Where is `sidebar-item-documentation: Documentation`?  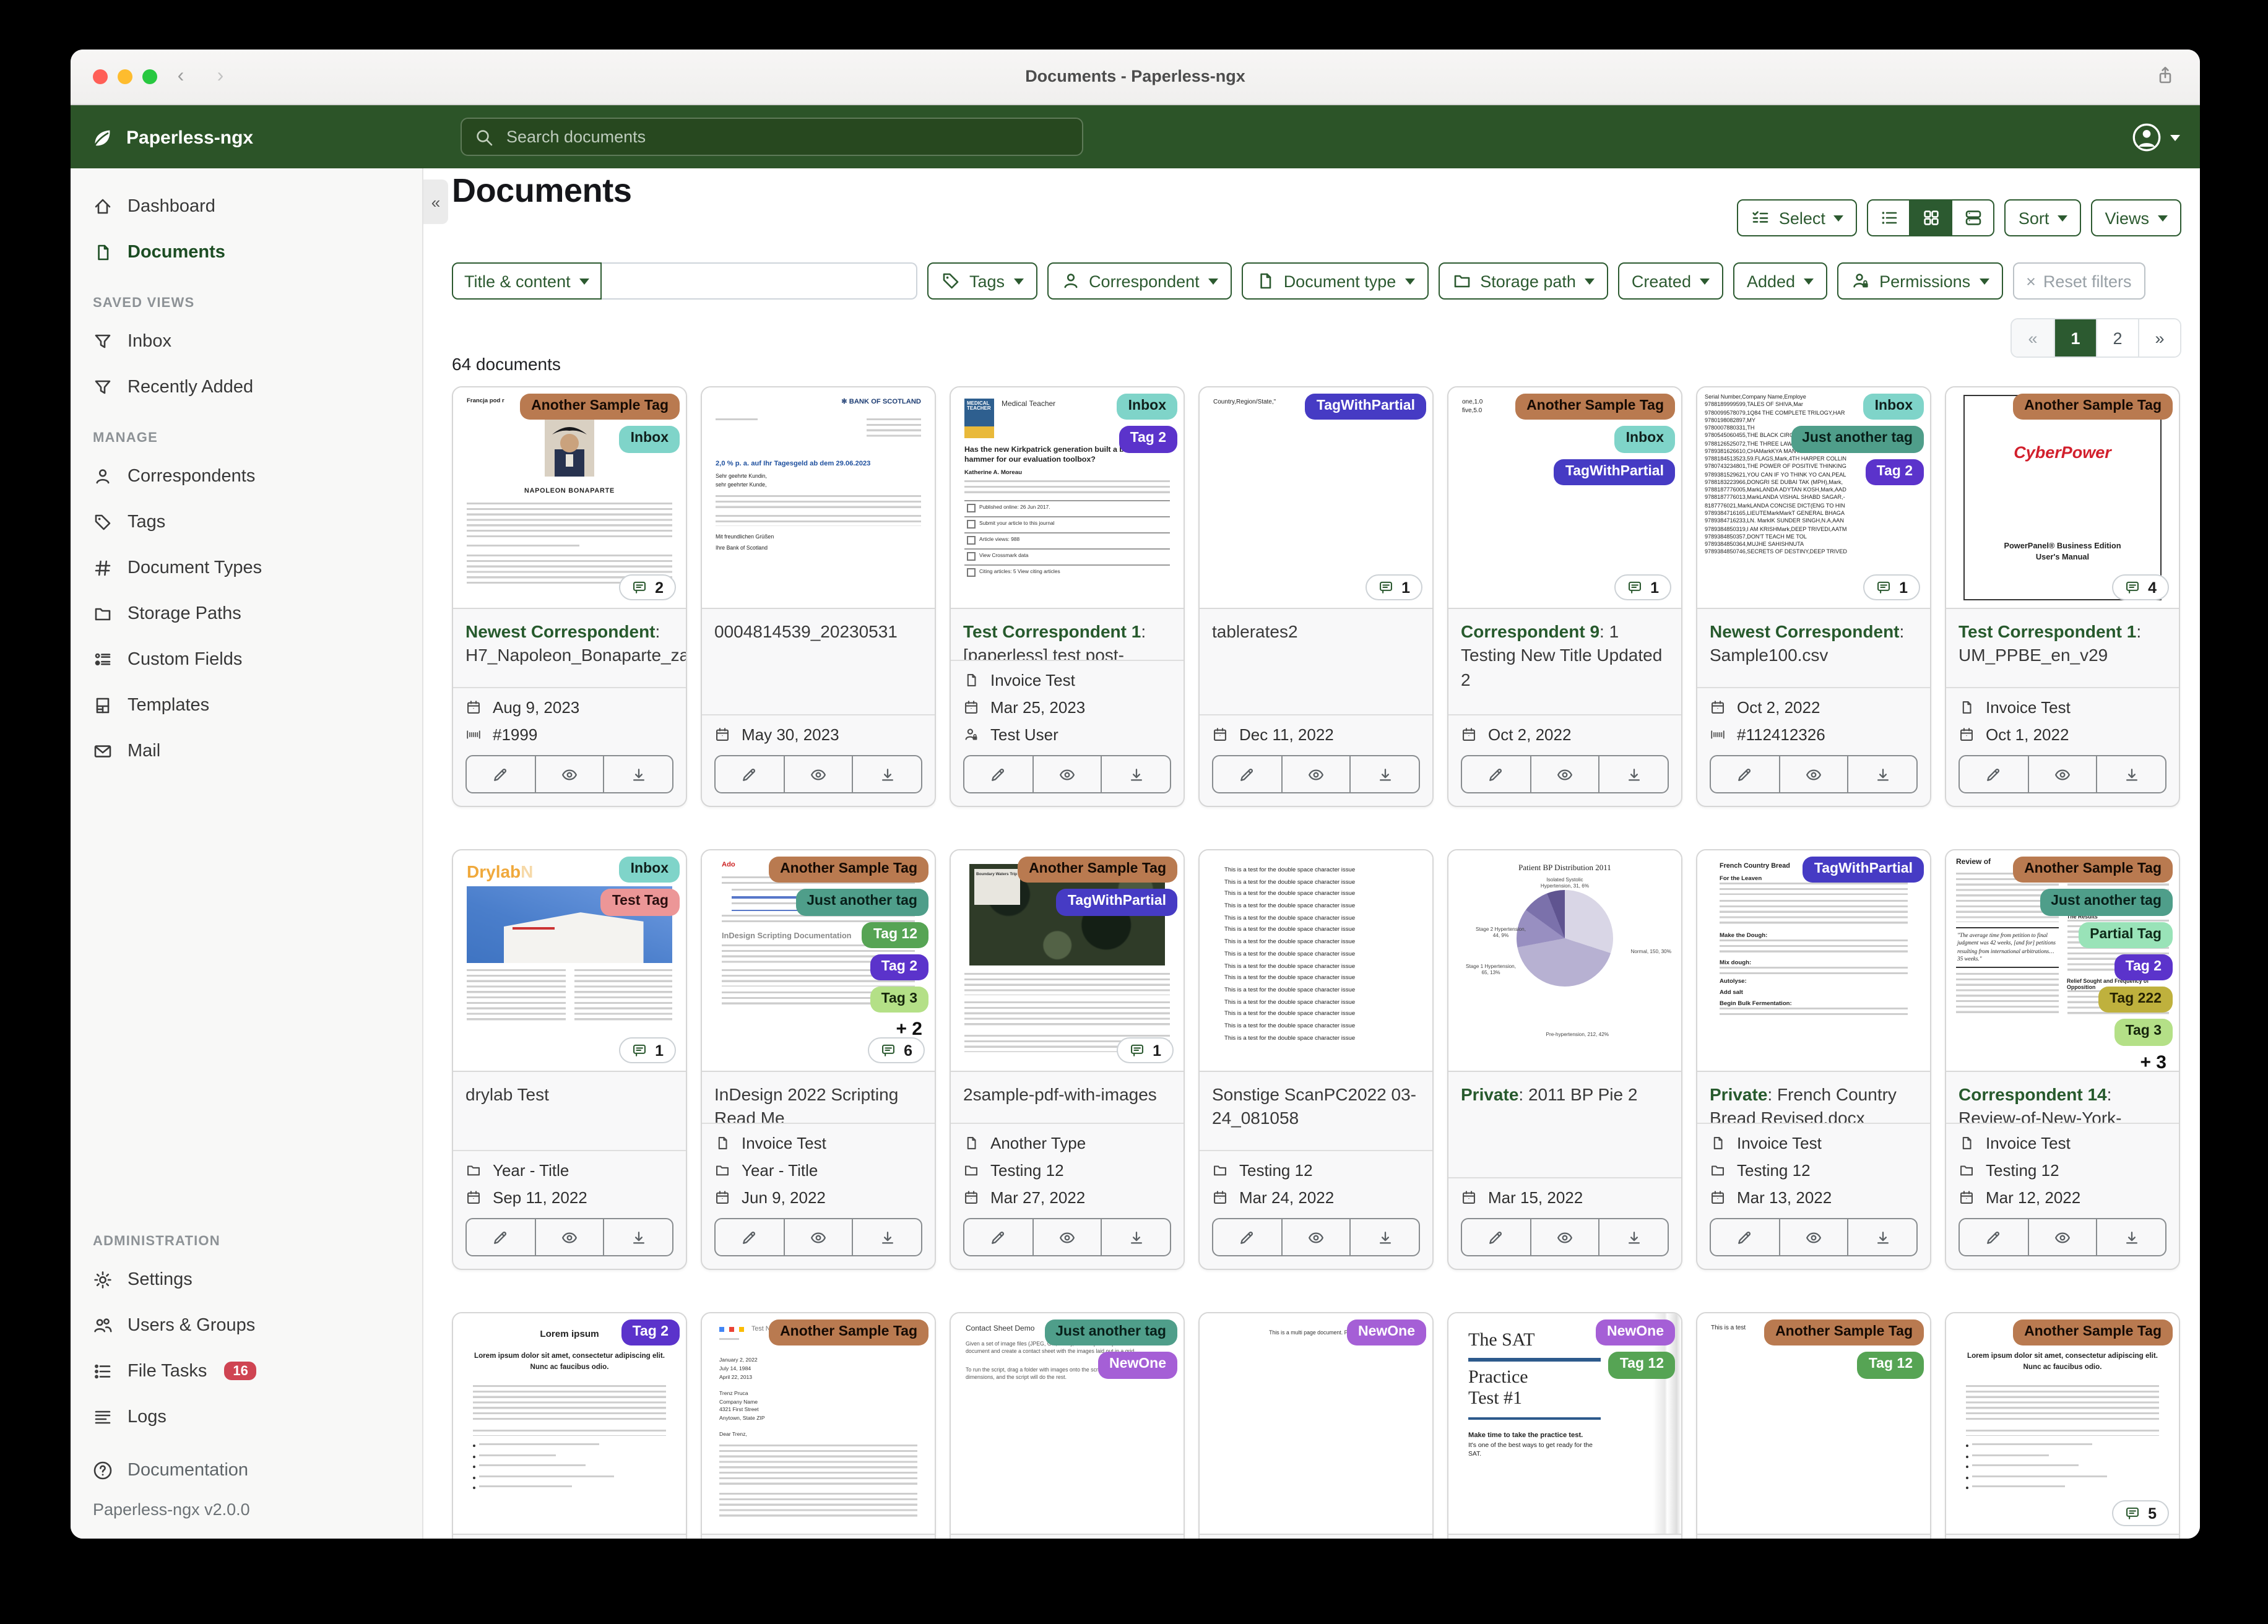
sidebar-item-documentation: Documentation is located at coordinates (246, 1470).